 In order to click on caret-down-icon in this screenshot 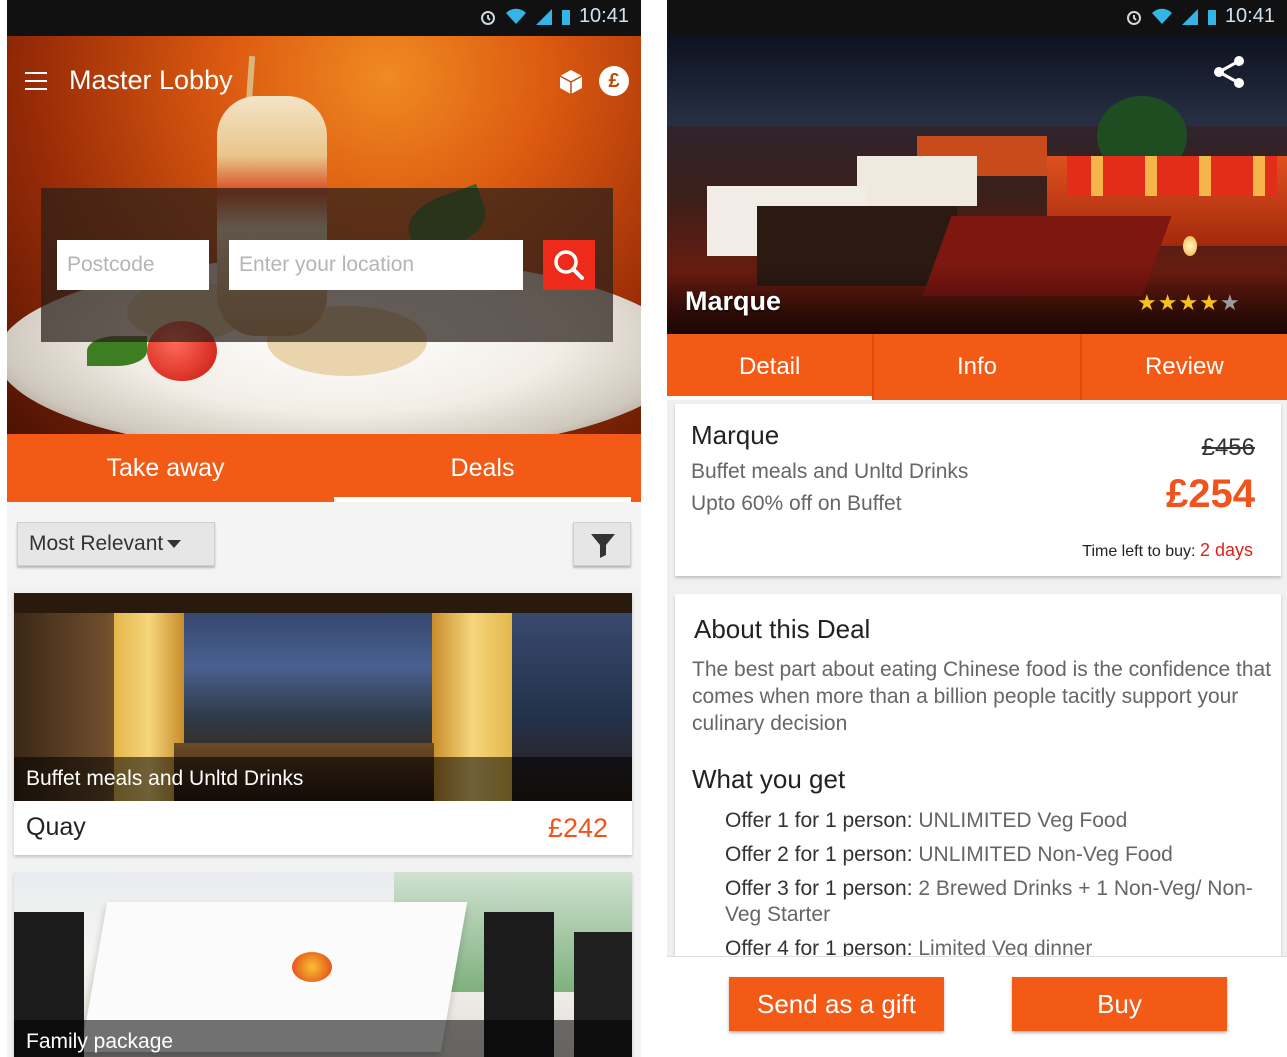, I will do `click(174, 544)`.